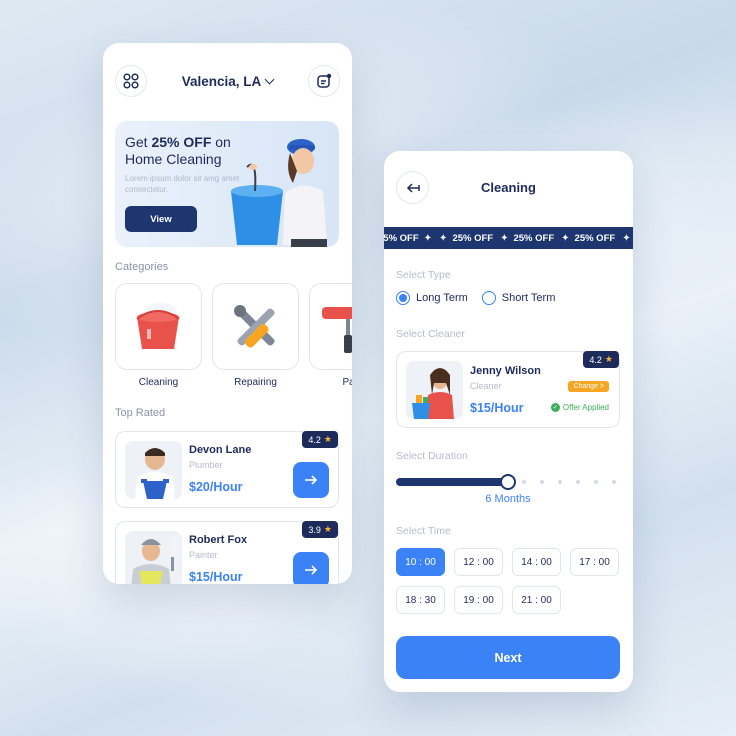 Image resolution: width=736 pixels, height=736 pixels. I want to click on cleaning-woman-image, so click(279, 193).